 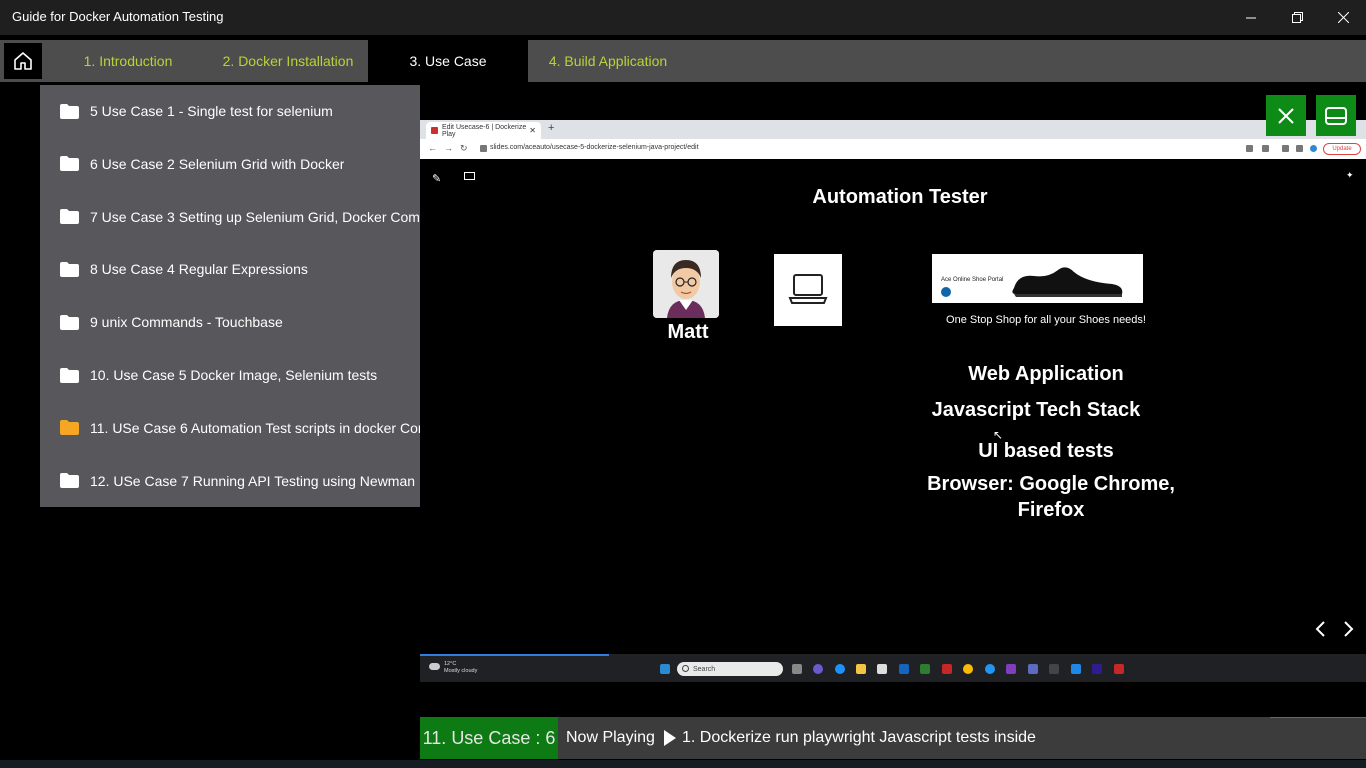 I want to click on shoe-icon, so click(x=1067, y=282).